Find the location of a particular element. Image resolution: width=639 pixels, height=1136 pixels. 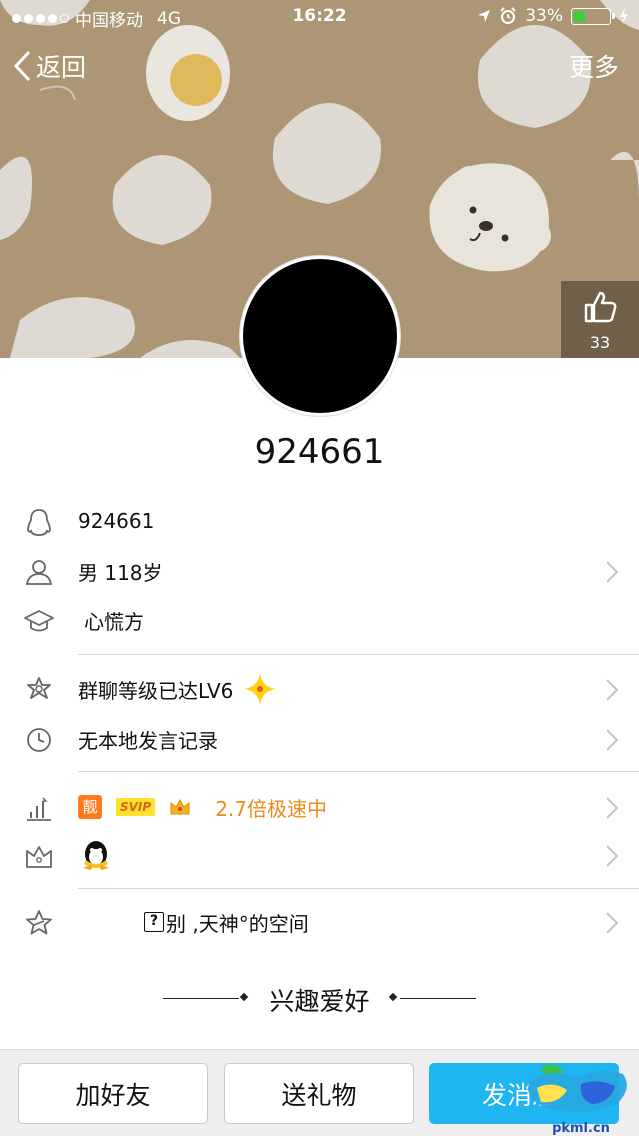

crown-icon is located at coordinates (180, 806).